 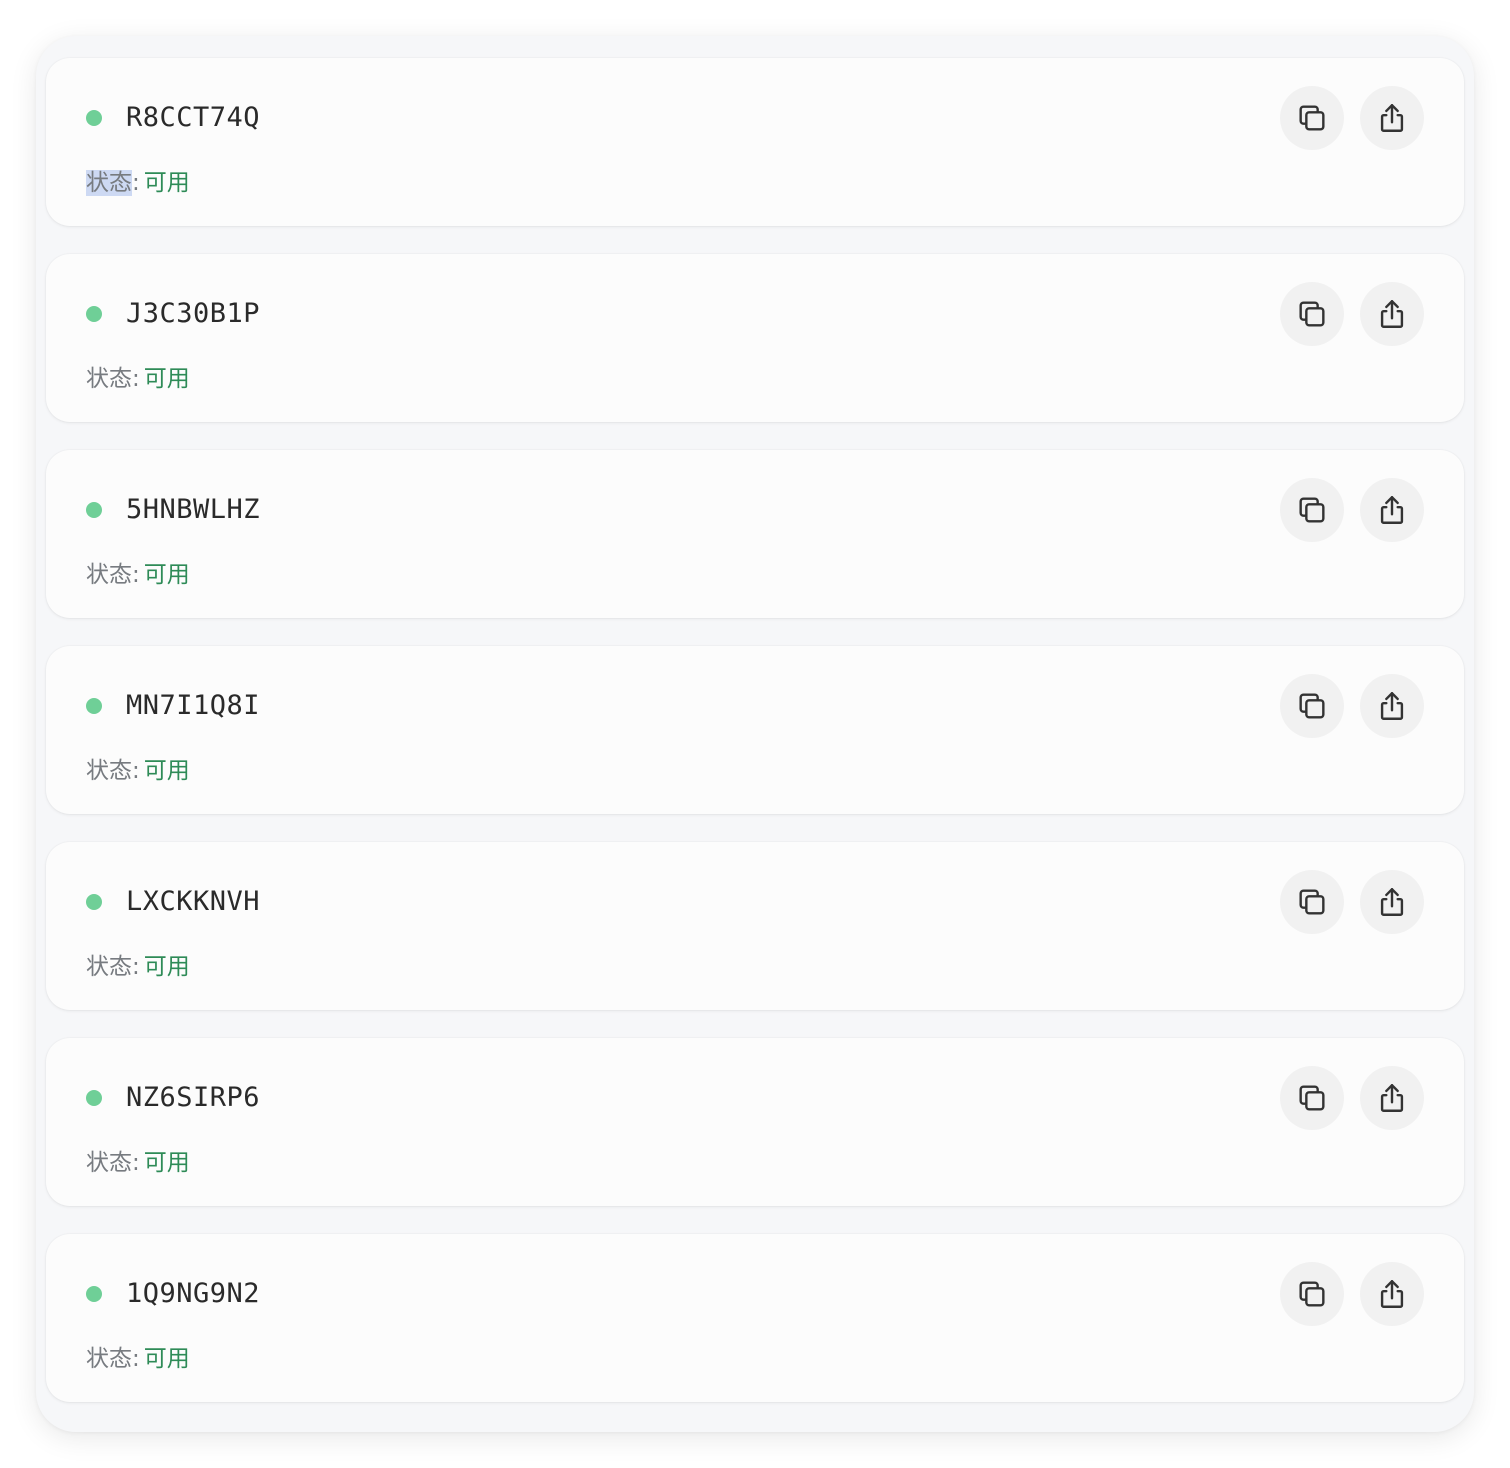 What do you see at coordinates (193, 1293) in the screenshot?
I see `code-text: 1Q9NG9N2` at bounding box center [193, 1293].